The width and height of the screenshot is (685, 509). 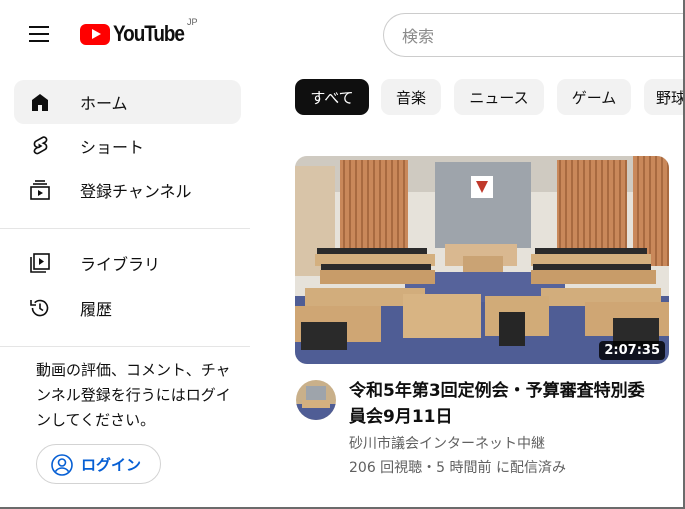 What do you see at coordinates (39, 27) in the screenshot?
I see `hamburger-icon` at bounding box center [39, 27].